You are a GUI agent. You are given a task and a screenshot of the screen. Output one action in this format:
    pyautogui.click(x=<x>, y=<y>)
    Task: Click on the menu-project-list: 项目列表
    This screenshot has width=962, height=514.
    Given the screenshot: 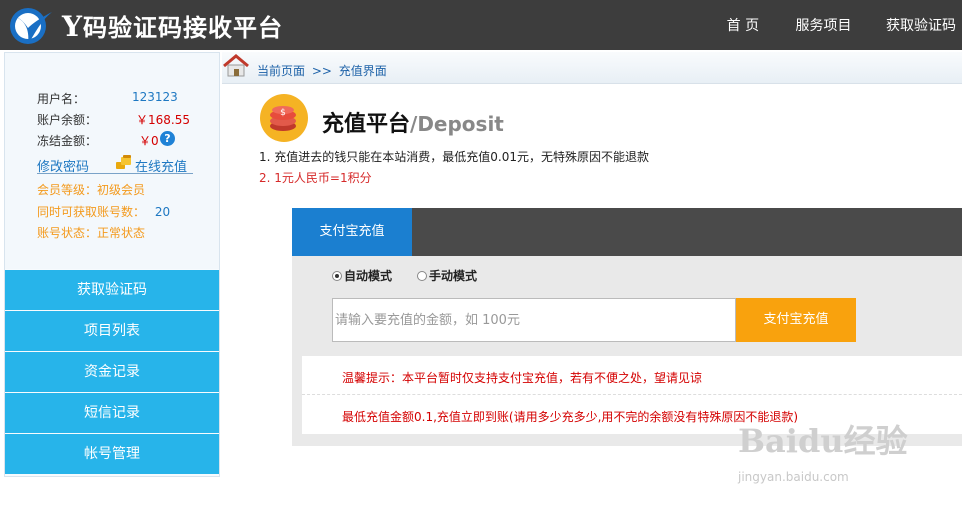 What is the action you would take?
    pyautogui.click(x=112, y=331)
    